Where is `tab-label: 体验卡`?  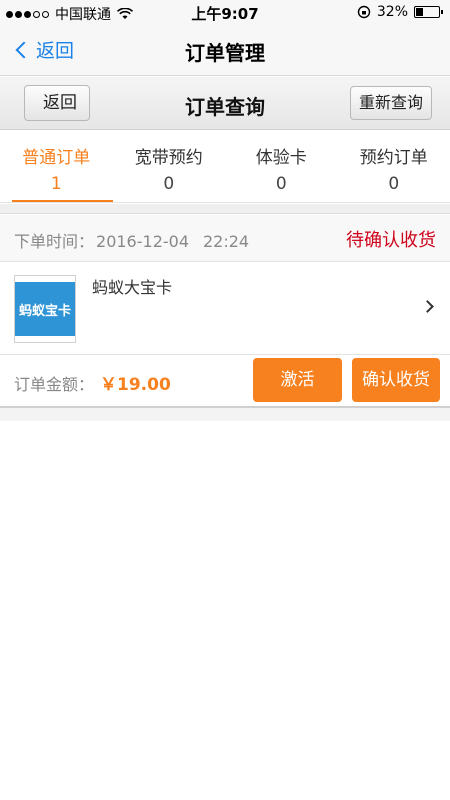
tab-label: 体验卡 is located at coordinates (281, 158).